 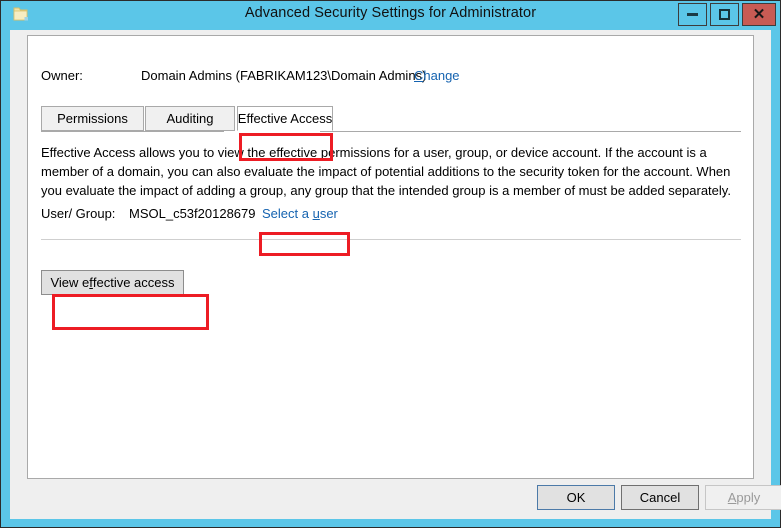 I want to click on view-effective-access-prefix: View e, so click(x=70, y=282).